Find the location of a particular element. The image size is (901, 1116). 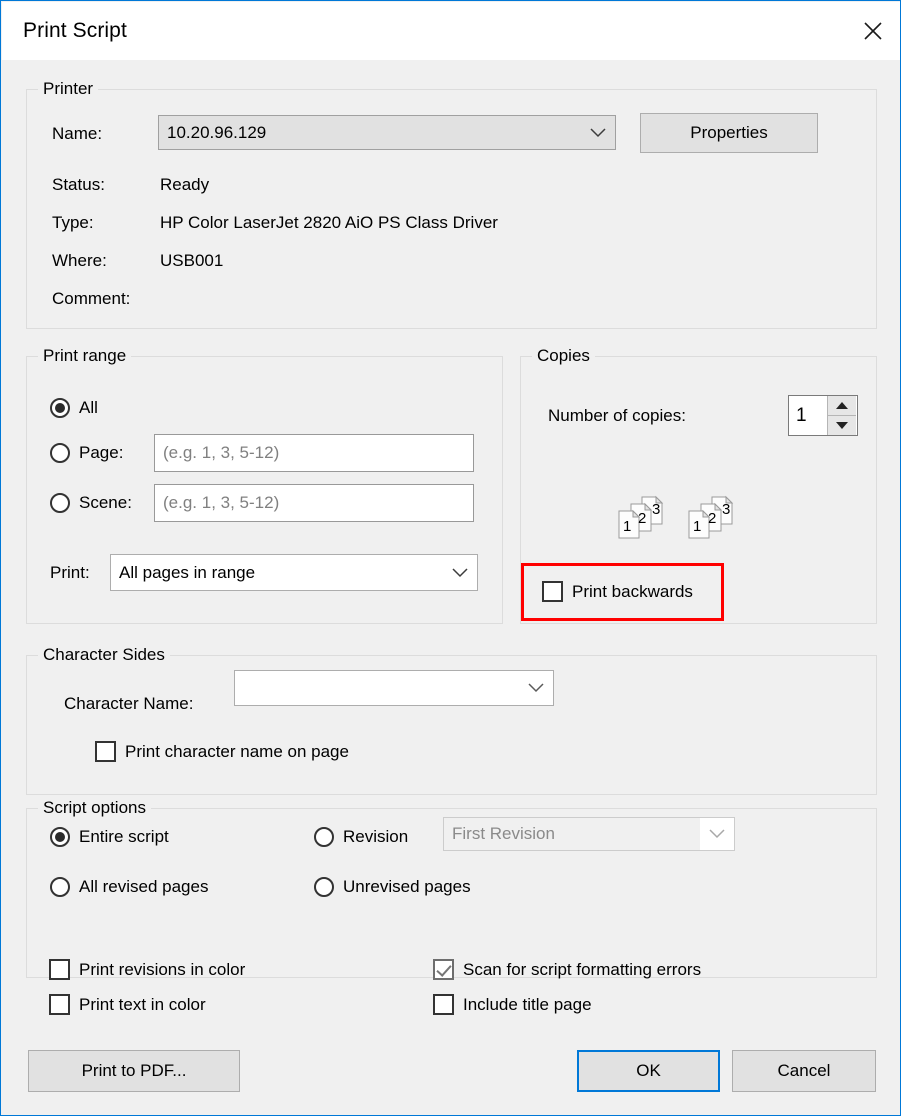

scene-range-placeholder: (e.g. 1, 3, 5-12) is located at coordinates (221, 502).